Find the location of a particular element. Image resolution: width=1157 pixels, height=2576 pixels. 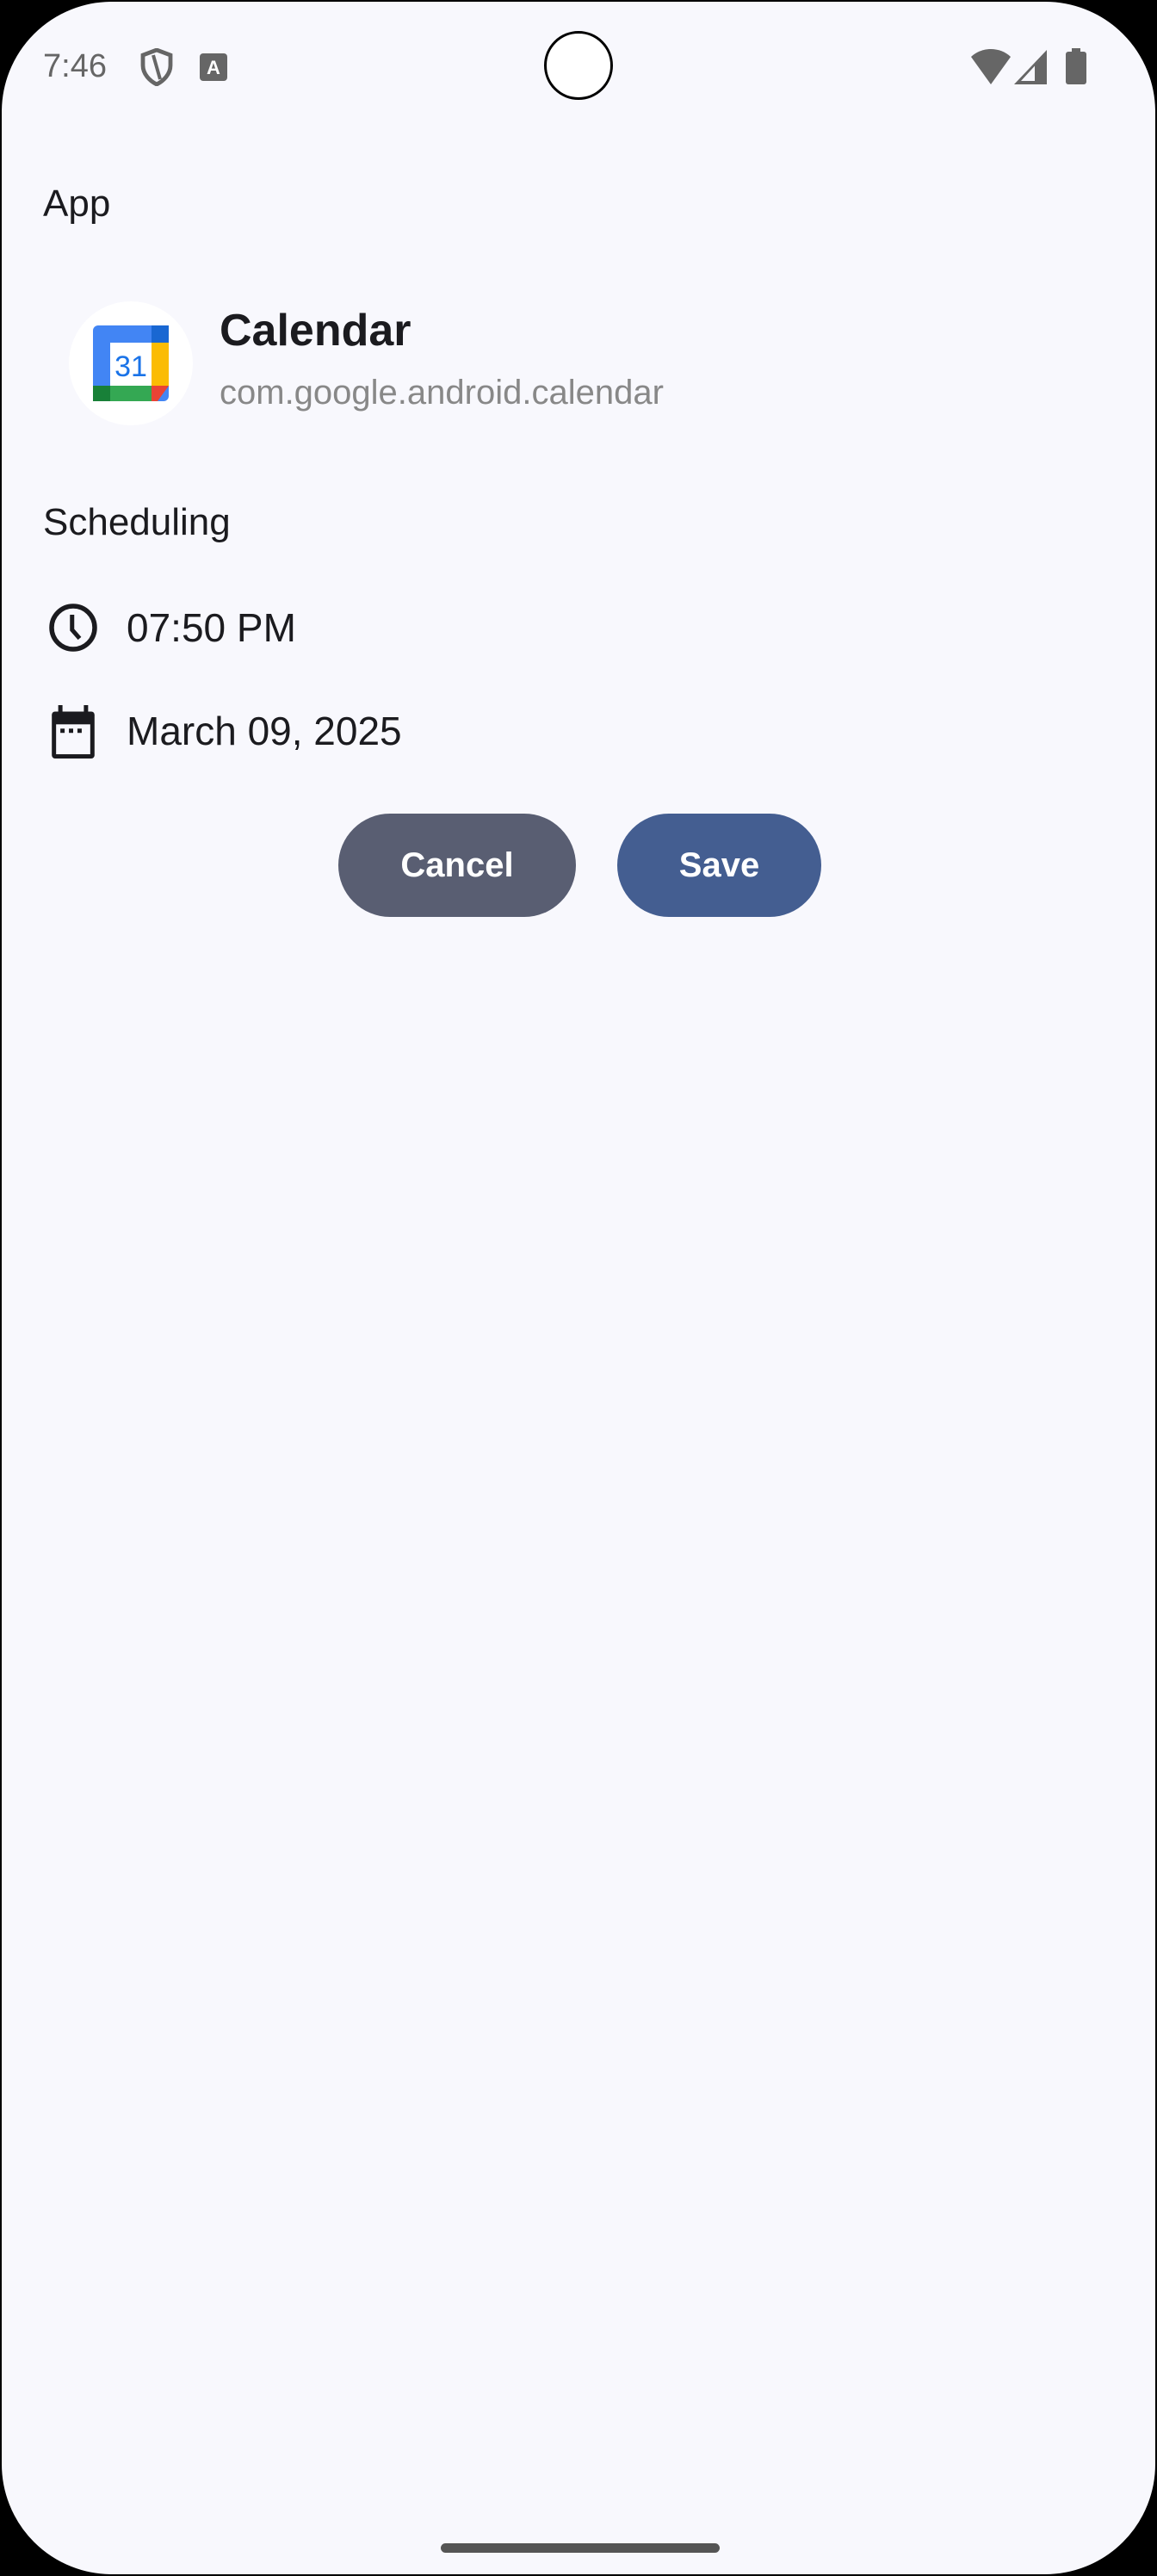

save-button: Save is located at coordinates (719, 865).